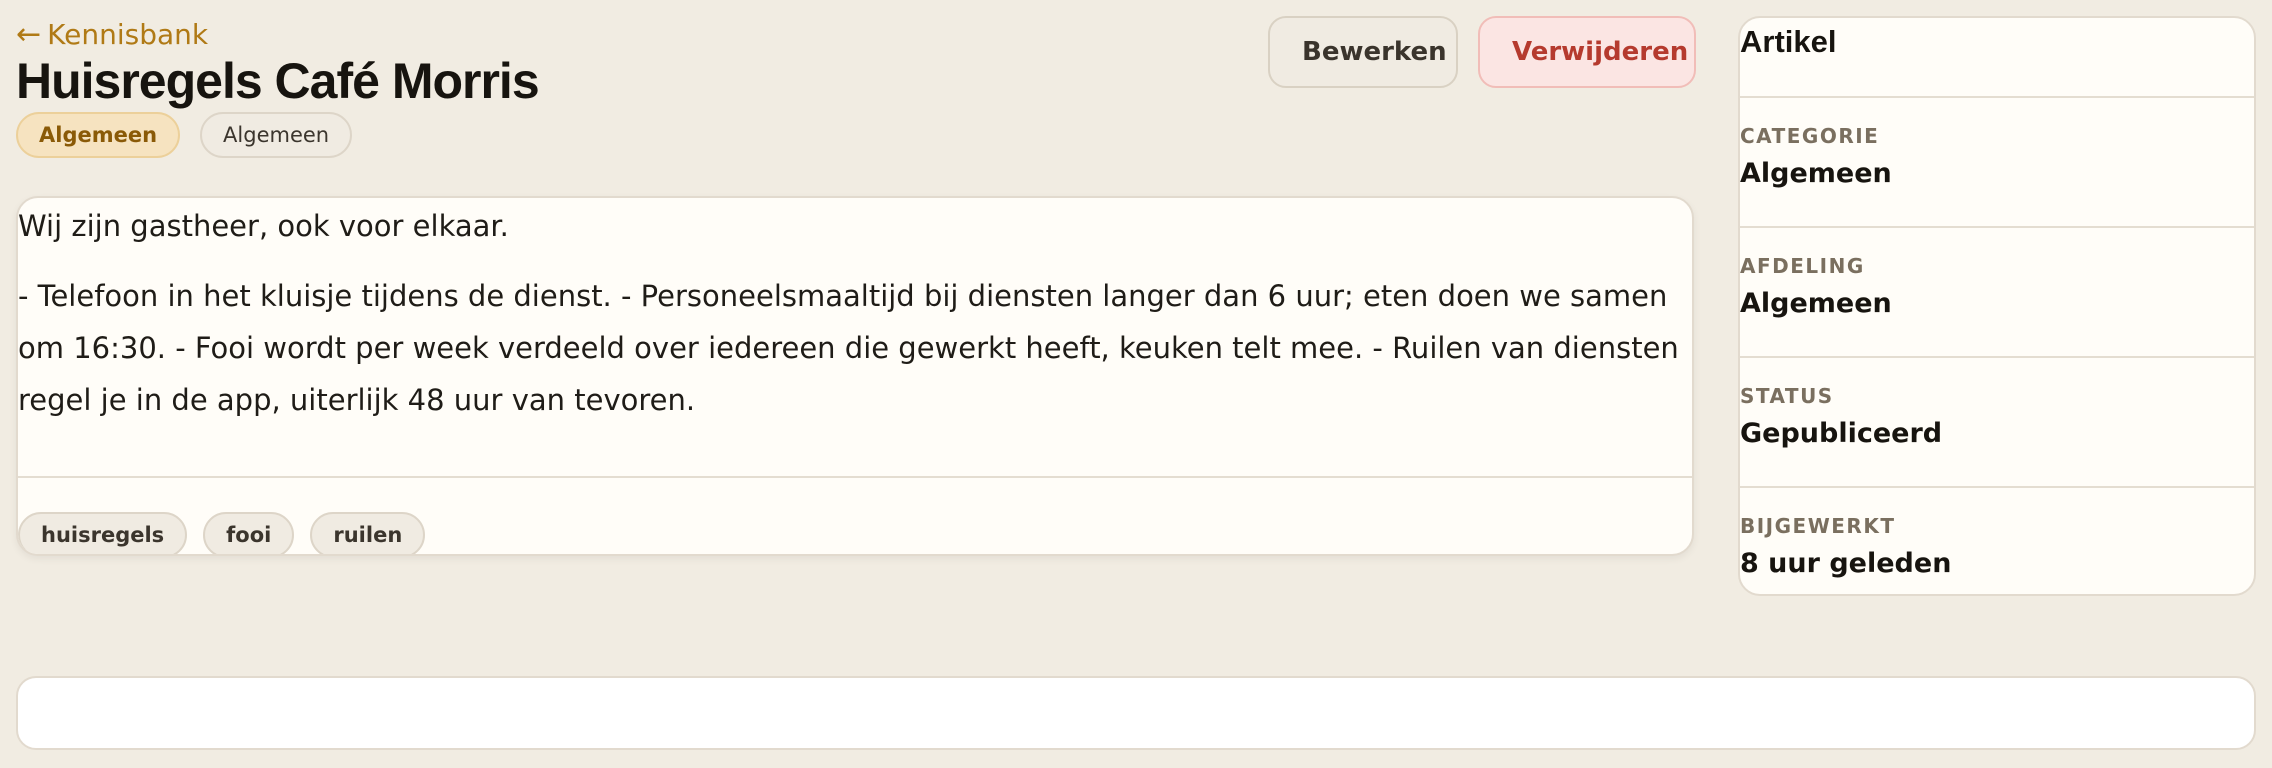 The width and height of the screenshot is (2272, 768). I want to click on meta-row-updated: BIJGEWERKT 8 uur geleden, so click(1997, 541).